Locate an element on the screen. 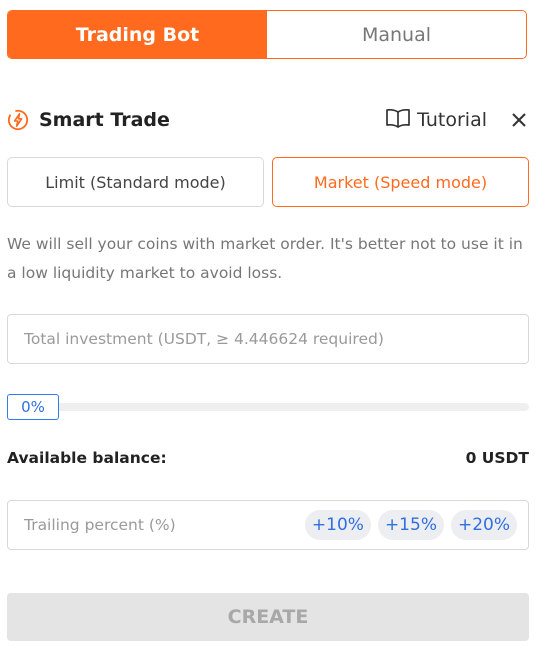 The image size is (537, 647). trailing-chip-10: +10% is located at coordinates (337, 525).